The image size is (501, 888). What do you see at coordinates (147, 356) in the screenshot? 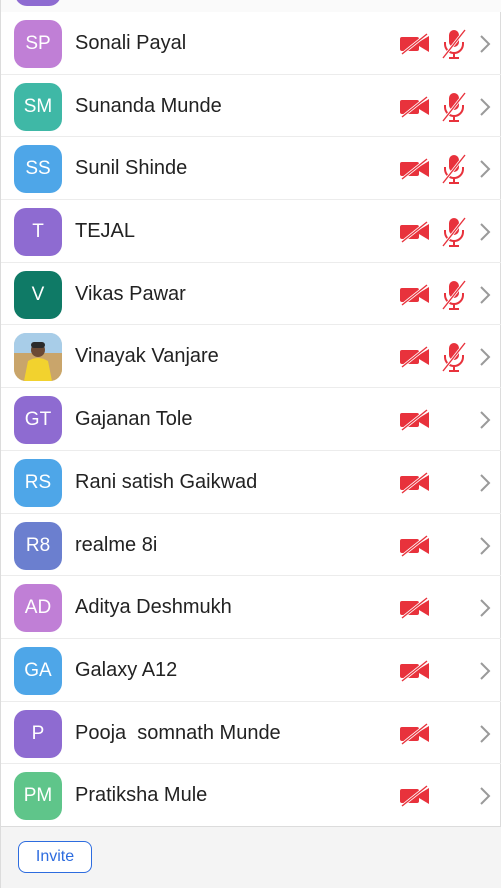
I see `participant-name: Vinayak Vanjare` at bounding box center [147, 356].